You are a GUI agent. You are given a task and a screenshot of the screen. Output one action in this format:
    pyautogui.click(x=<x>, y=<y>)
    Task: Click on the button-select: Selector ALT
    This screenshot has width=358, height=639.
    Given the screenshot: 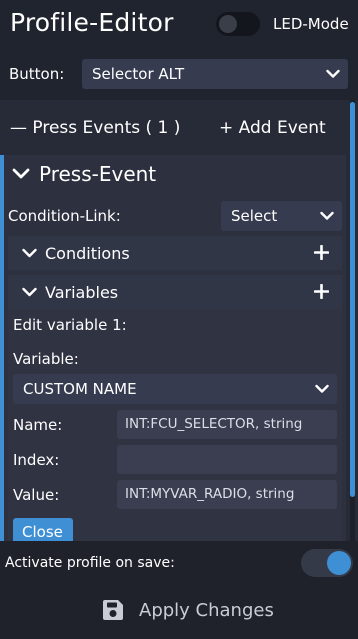 What is the action you would take?
    pyautogui.click(x=215, y=74)
    